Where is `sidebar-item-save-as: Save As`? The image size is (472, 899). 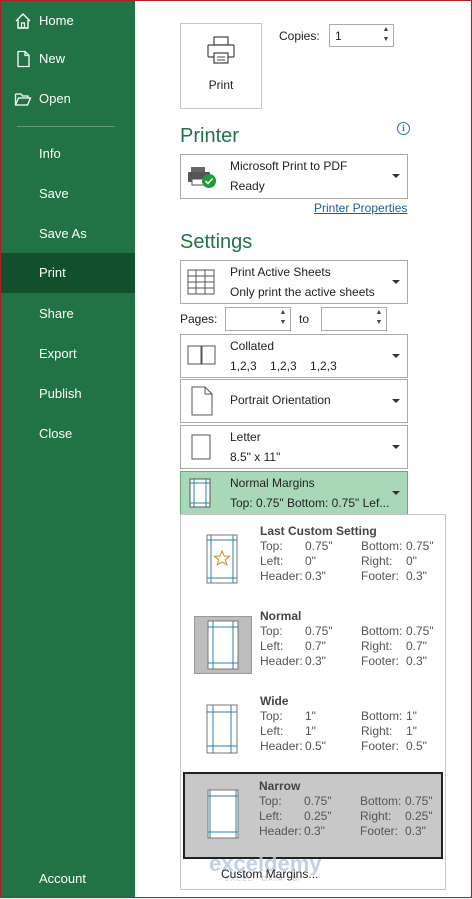 sidebar-item-save-as: Save As is located at coordinates (68, 234).